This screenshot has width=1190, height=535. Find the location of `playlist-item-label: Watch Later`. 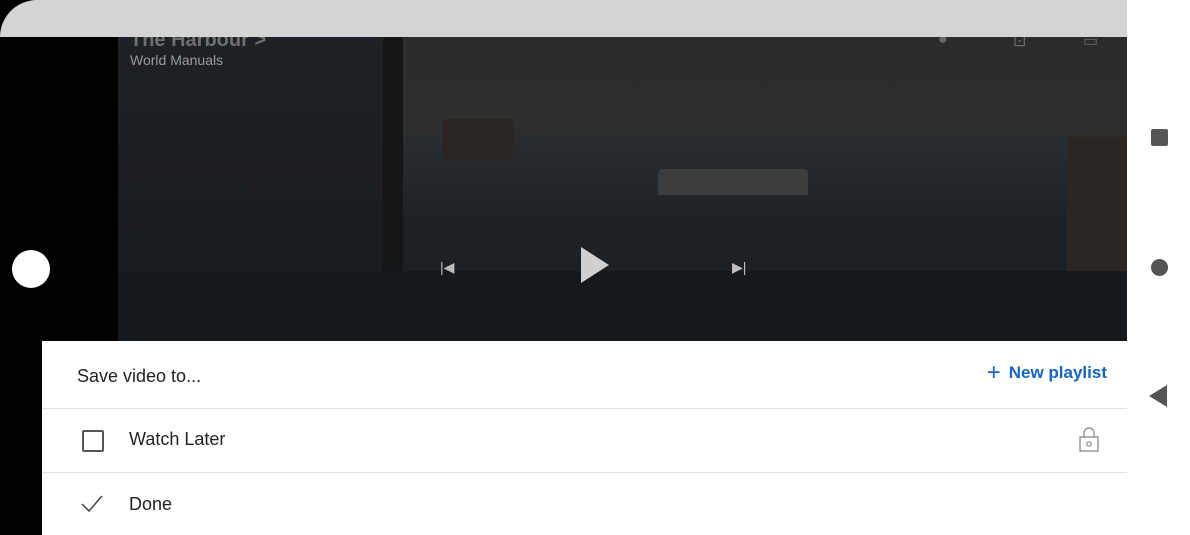

playlist-item-label: Watch Later is located at coordinates (177, 439).